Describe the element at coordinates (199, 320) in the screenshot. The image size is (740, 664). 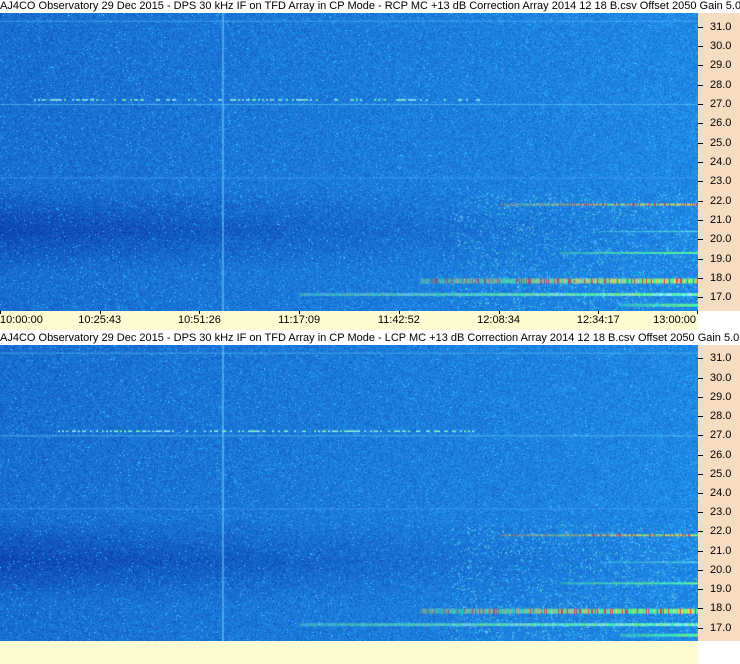
I see `x-tick-label: 10:51:26` at that location.